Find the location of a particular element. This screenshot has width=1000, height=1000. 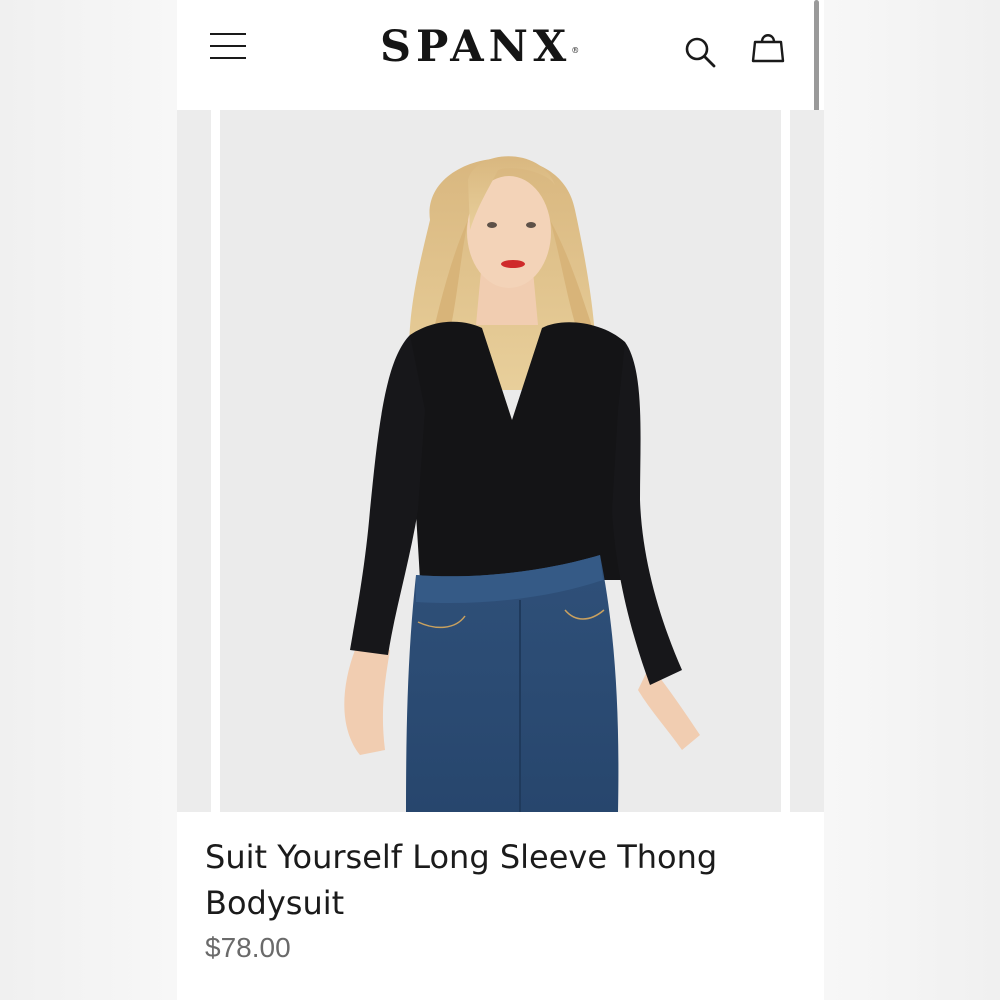

logo-text: SPANX is located at coordinates (476, 47).